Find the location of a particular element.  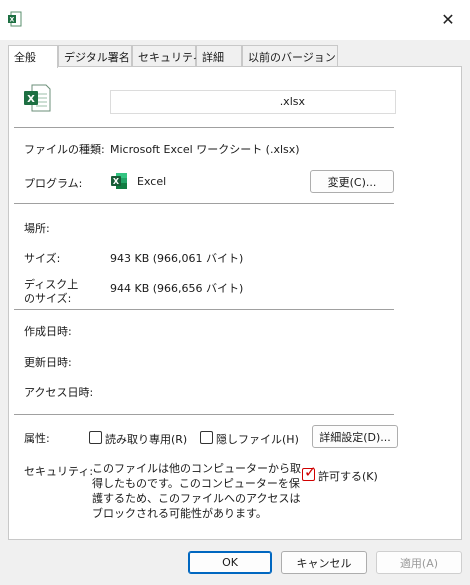

file-type-value: Microsoft Excel ワークシート (.xlsx) is located at coordinates (205, 149).